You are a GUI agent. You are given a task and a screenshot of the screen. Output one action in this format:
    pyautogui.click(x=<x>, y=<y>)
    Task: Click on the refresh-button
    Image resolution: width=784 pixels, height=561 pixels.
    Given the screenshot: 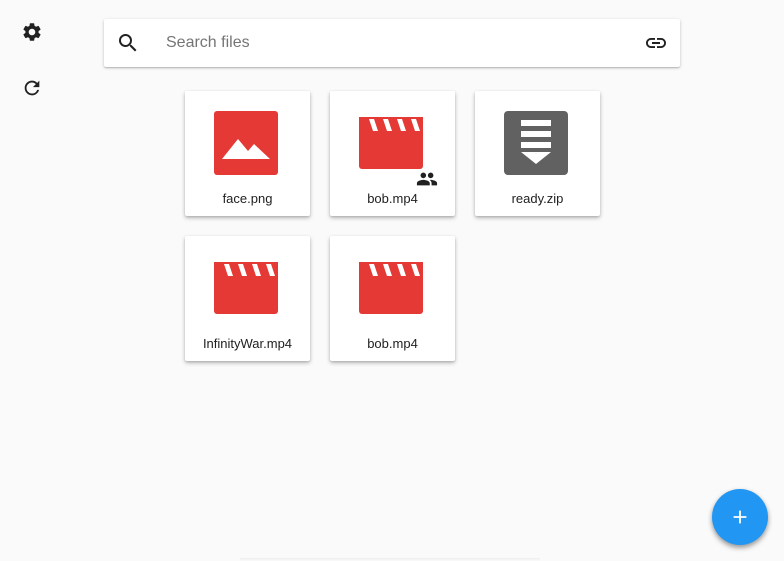 What is the action you would take?
    pyautogui.click(x=32, y=88)
    